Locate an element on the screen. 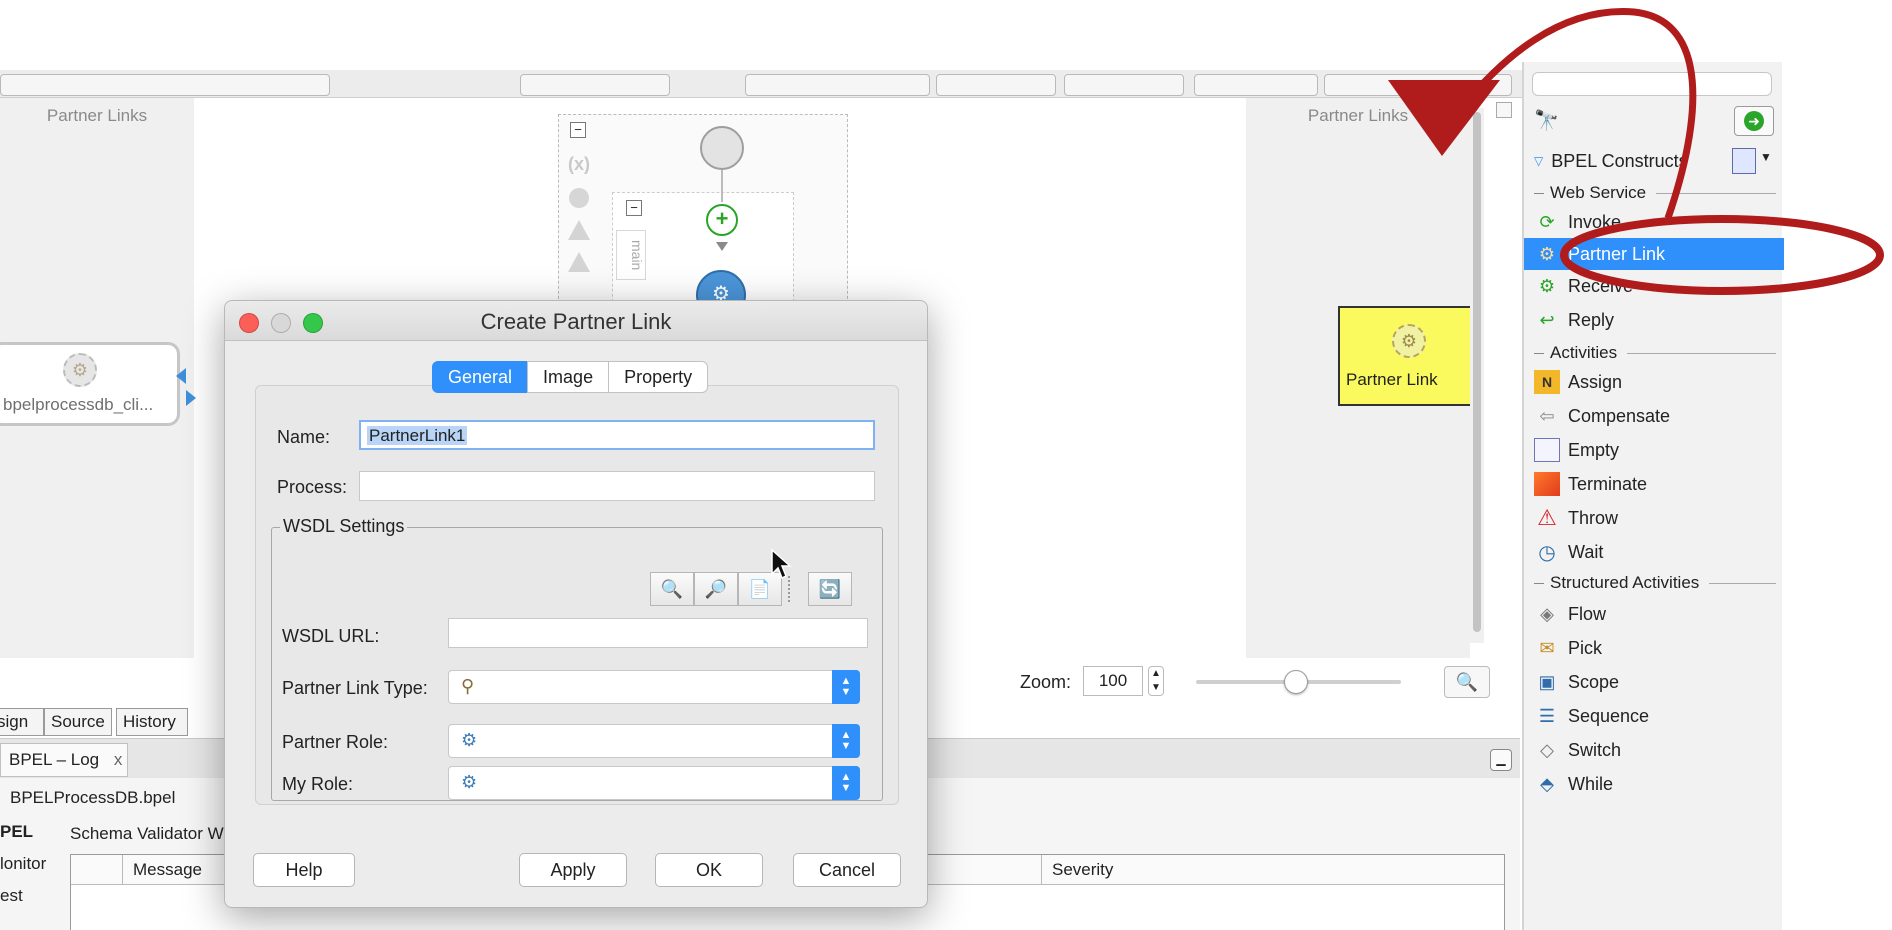 This screenshot has height=930, width=1892. zoom-stepper: ▲ ▼ is located at coordinates (1156, 681).